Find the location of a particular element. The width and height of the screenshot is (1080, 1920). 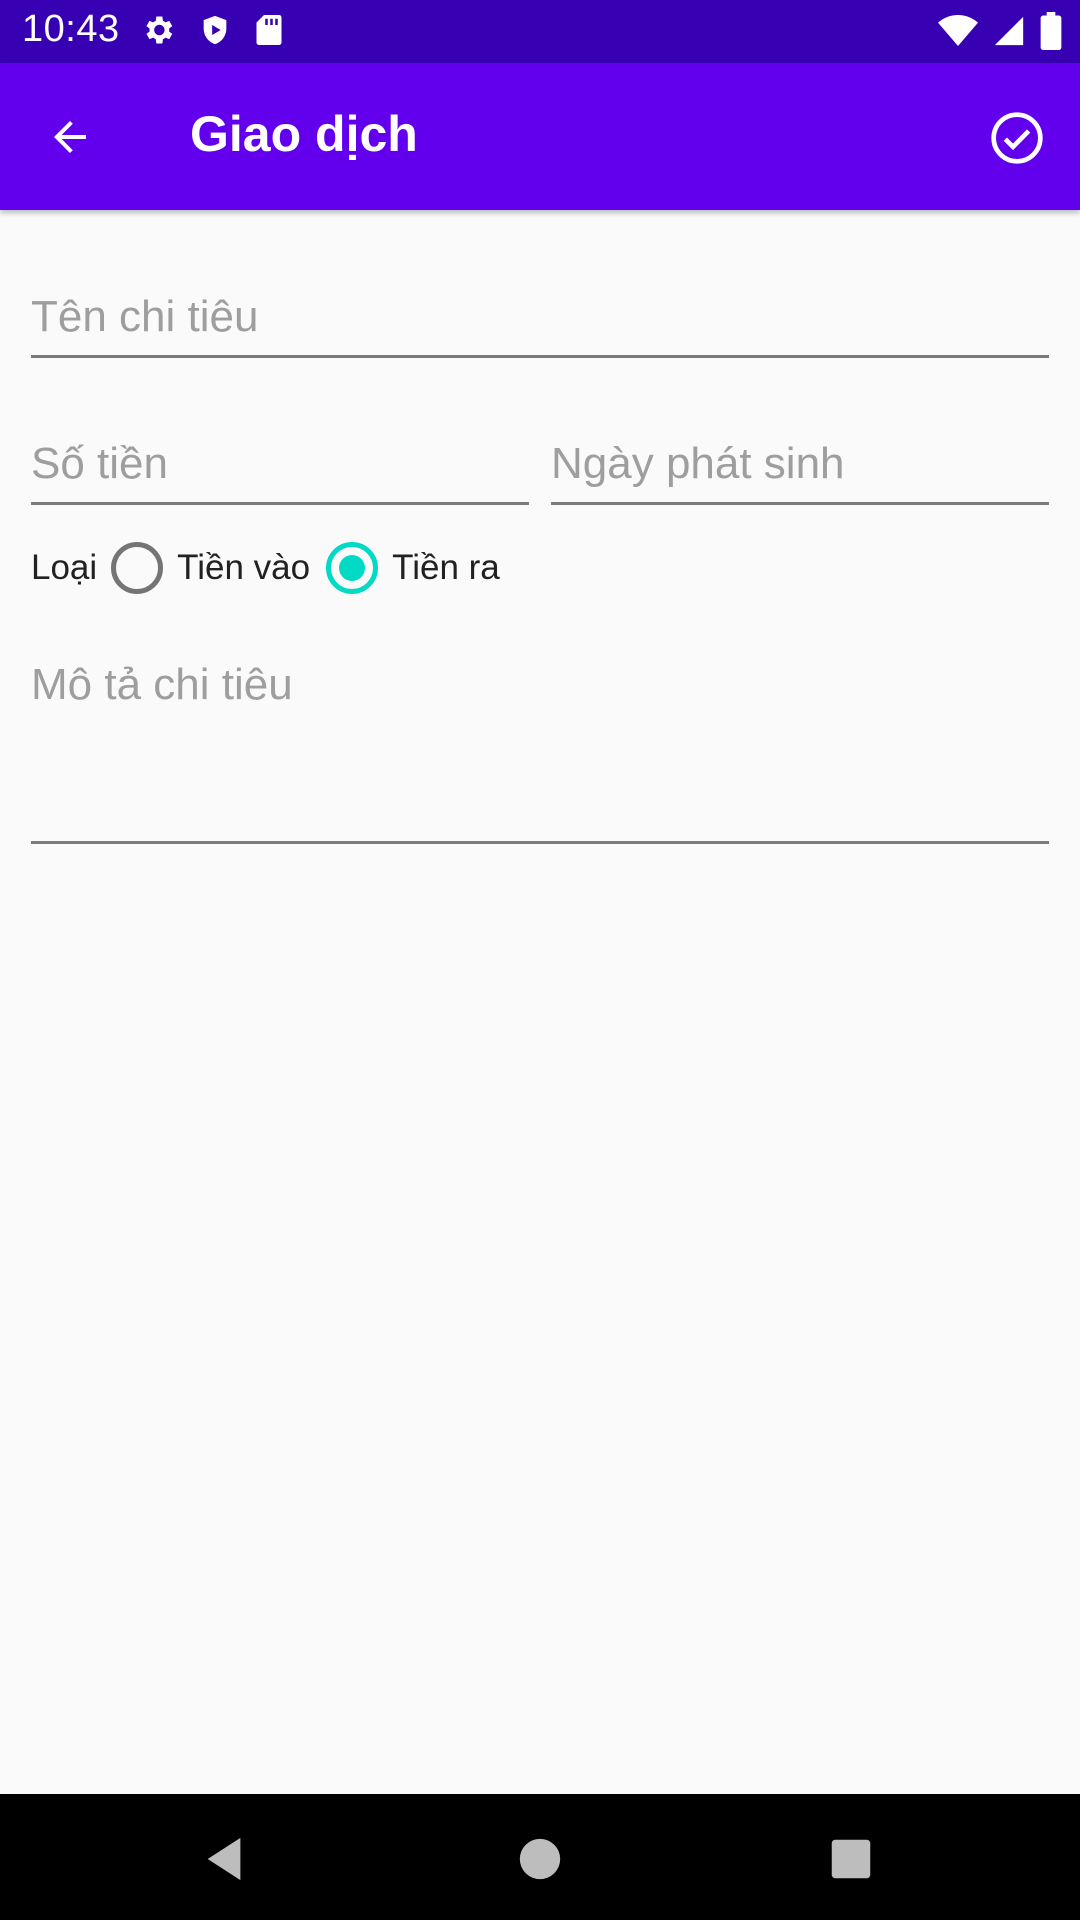

nav-home-icon is located at coordinates (540, 1859).